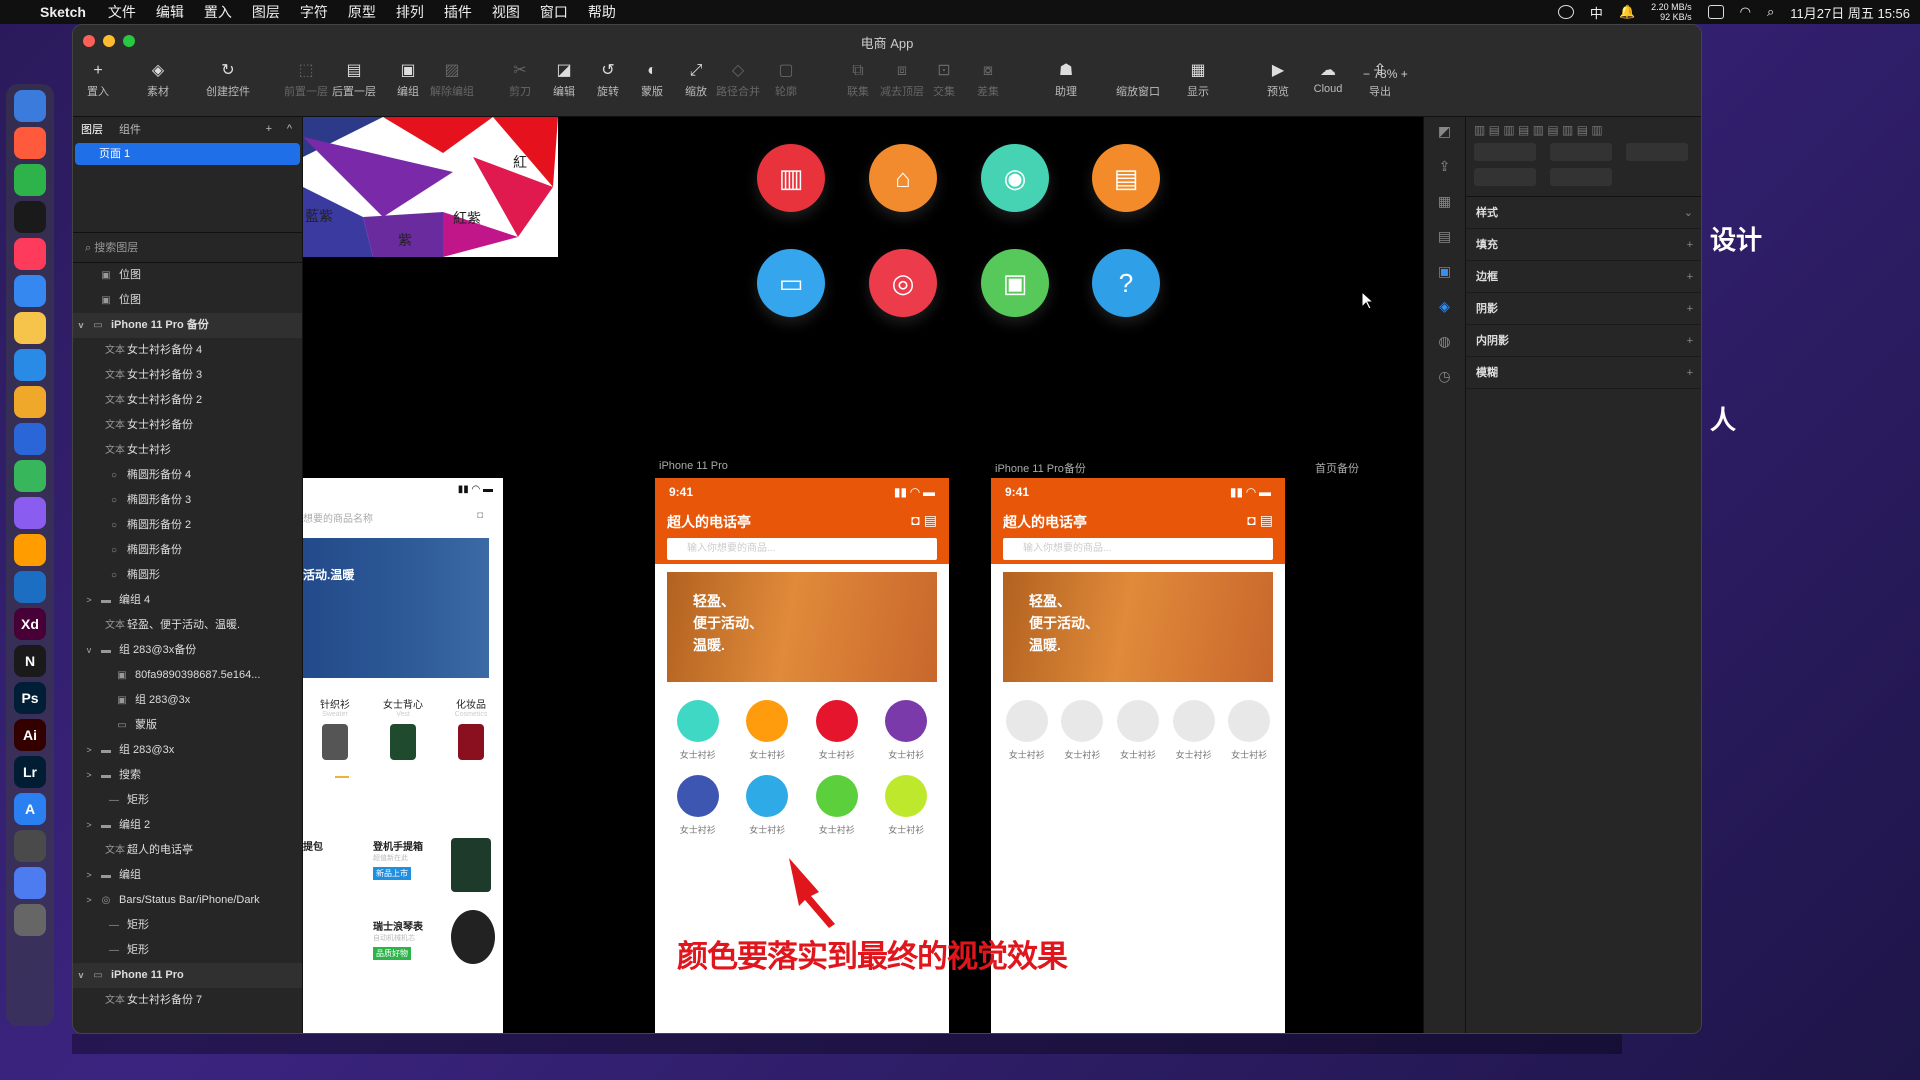  What do you see at coordinates (1657, 152) in the screenshot?
I see `rotation-field` at bounding box center [1657, 152].